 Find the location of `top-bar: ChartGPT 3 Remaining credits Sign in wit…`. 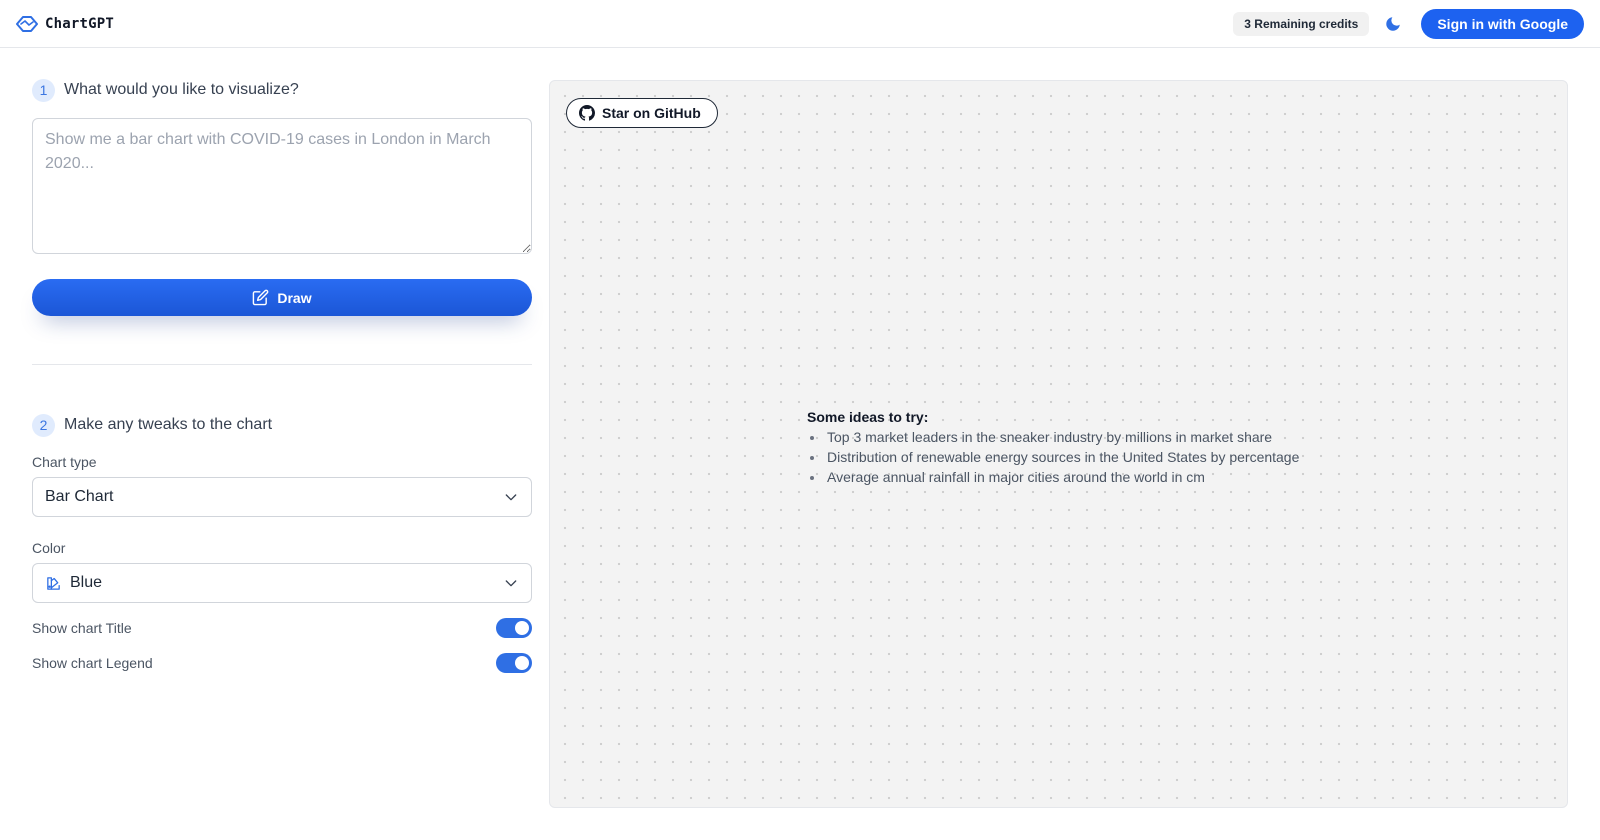

top-bar: ChartGPT 3 Remaining credits Sign in wit… is located at coordinates (800, 24).